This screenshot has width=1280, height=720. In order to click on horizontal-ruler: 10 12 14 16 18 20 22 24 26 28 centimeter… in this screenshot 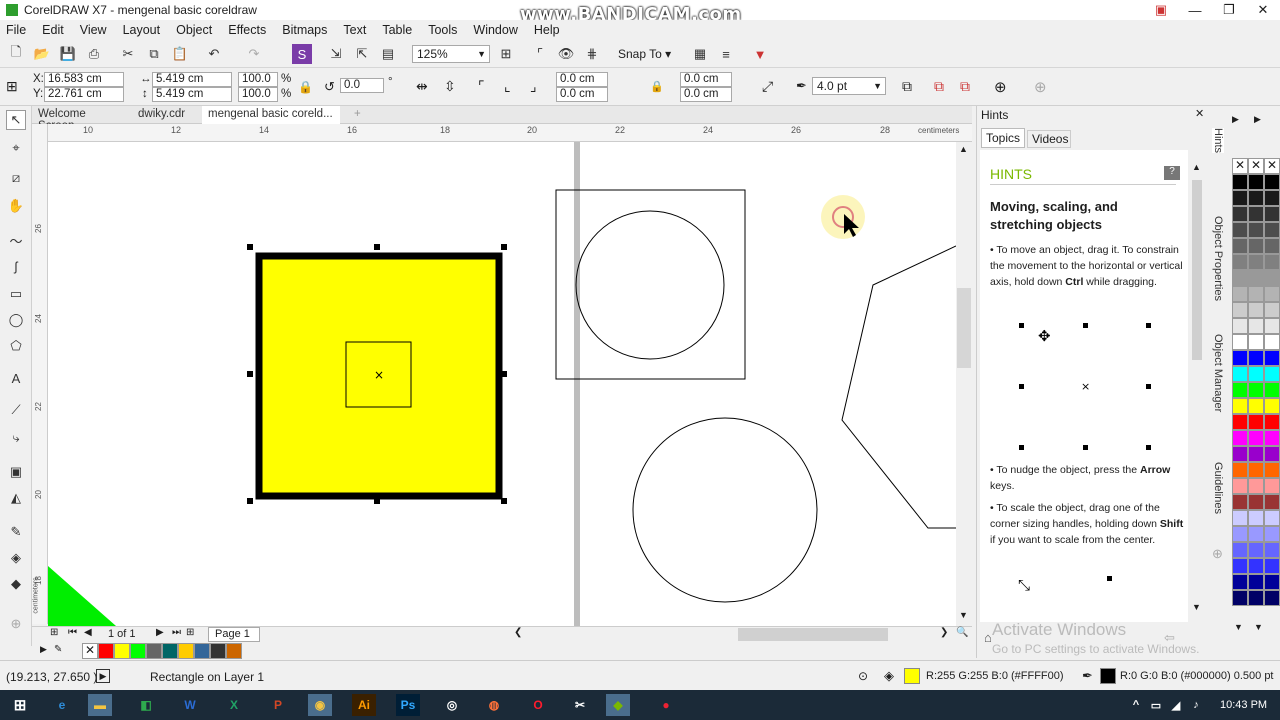, I will do `click(510, 133)`.